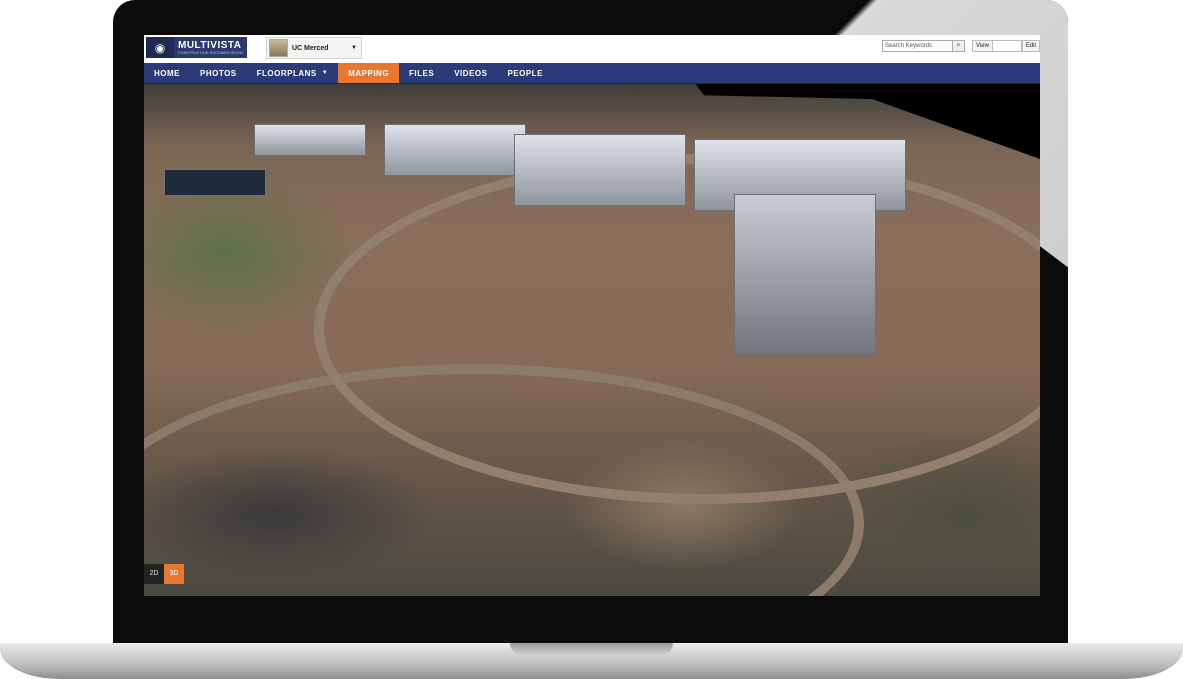 This screenshot has height=679, width=1183. I want to click on view-button: View, so click(982, 46).